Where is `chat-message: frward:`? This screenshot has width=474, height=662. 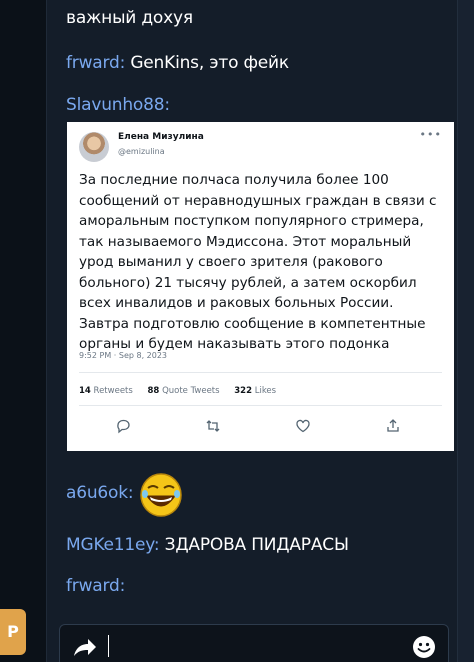 chat-message: frward: is located at coordinates (95, 586).